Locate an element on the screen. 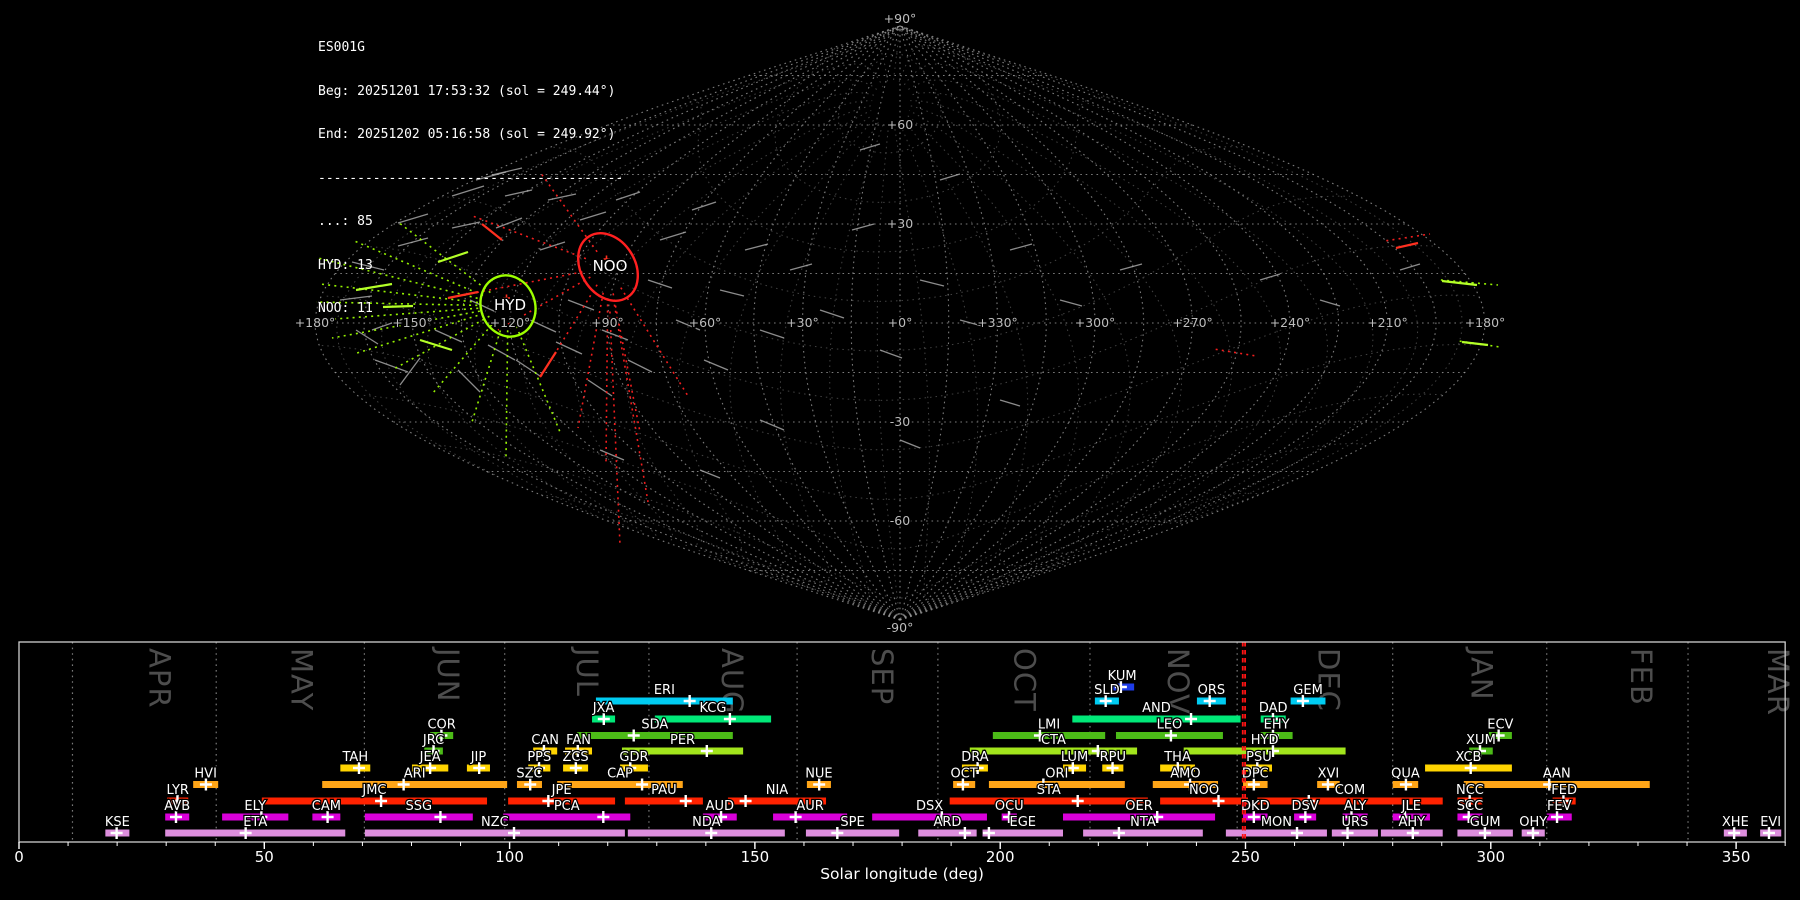 The height and width of the screenshot is (900, 1800). svg-text: JRC is located at coordinates (433, 740).